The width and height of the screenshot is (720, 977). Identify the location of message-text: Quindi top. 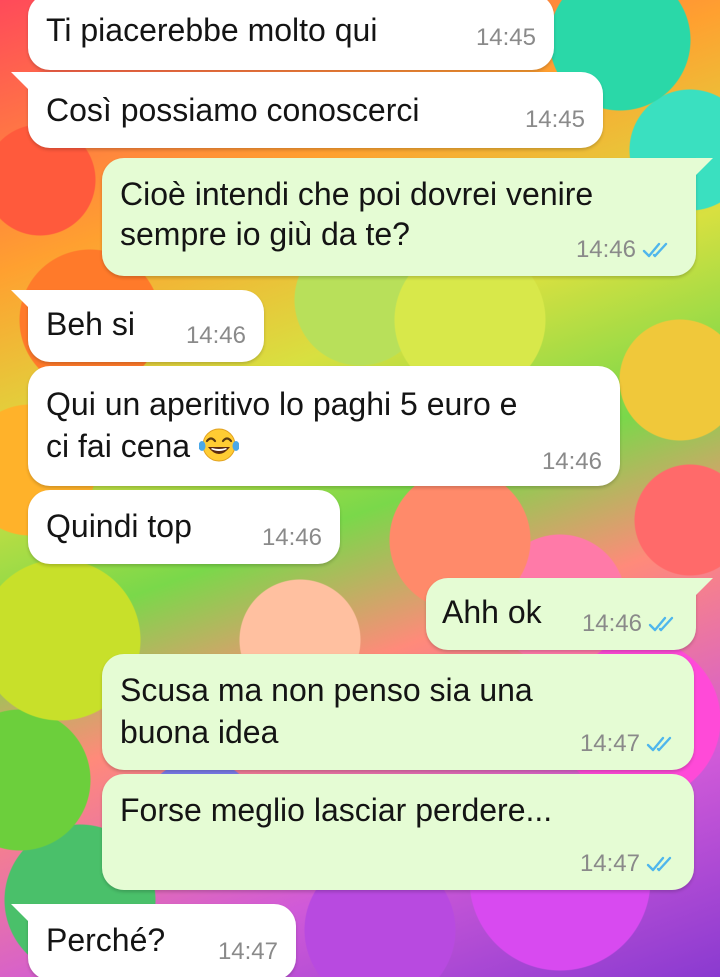
(119, 526).